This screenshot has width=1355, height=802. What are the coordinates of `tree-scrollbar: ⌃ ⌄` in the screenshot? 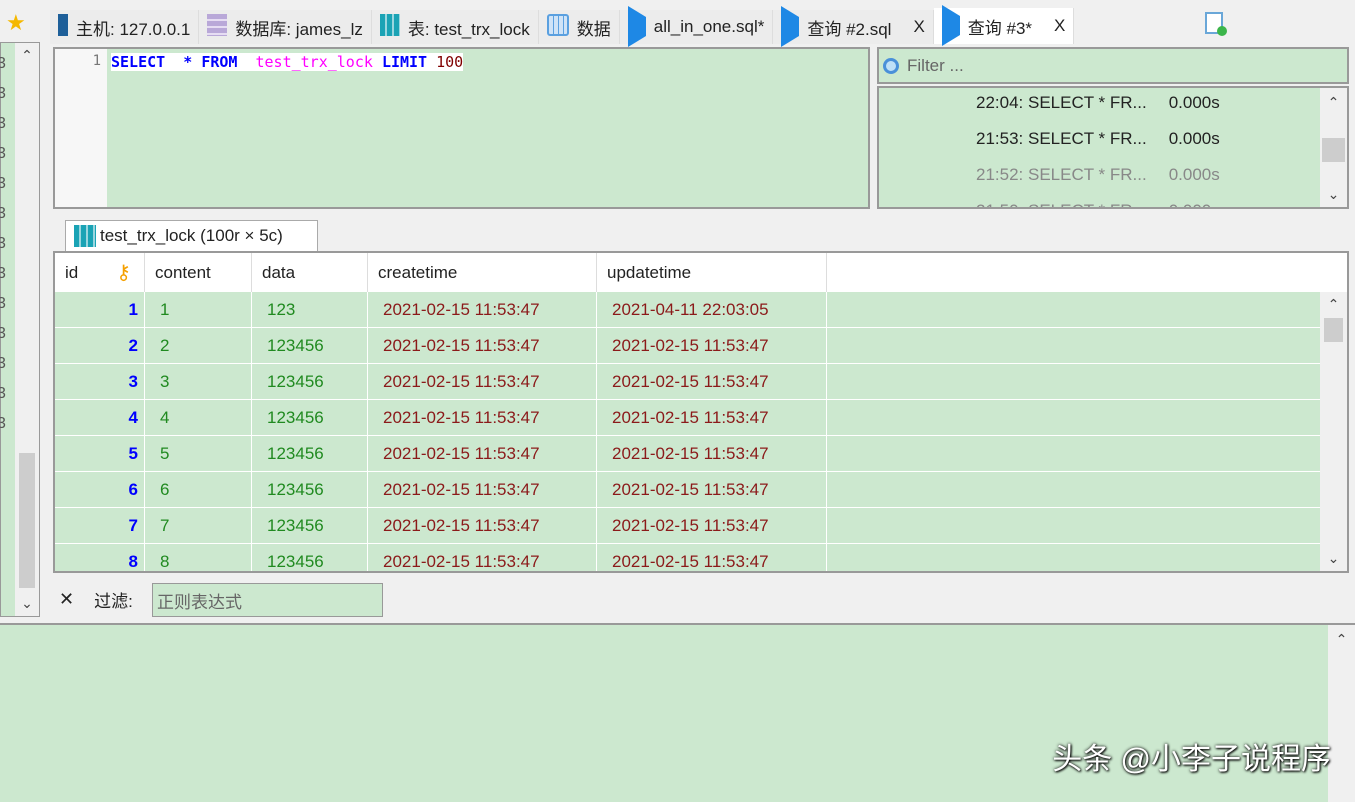 It's located at (27, 329).